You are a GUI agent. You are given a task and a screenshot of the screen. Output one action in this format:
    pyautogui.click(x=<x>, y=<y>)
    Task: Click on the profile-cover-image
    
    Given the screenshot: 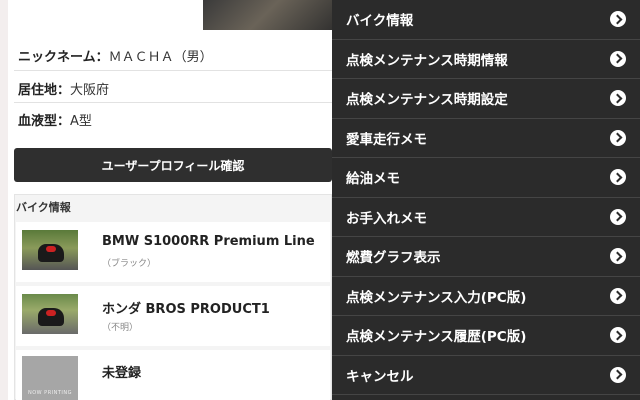 What is the action you would take?
    pyautogui.click(x=273, y=15)
    